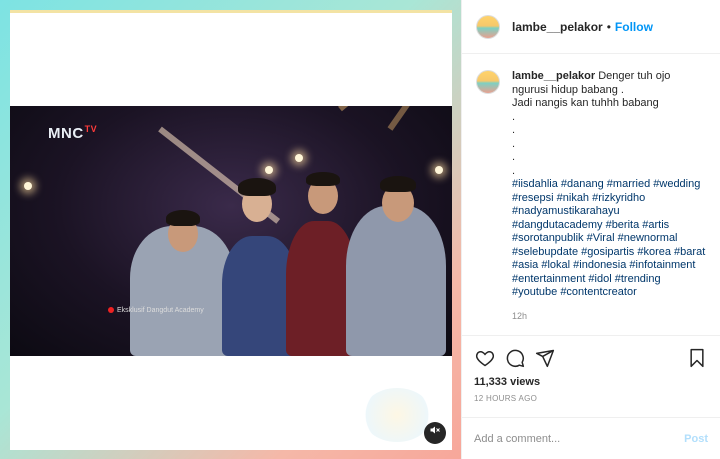 The width and height of the screenshot is (720, 459). What do you see at coordinates (591, 369) in the screenshot?
I see `action-bar: 11,333 views 12 HOURS AGO` at bounding box center [591, 369].